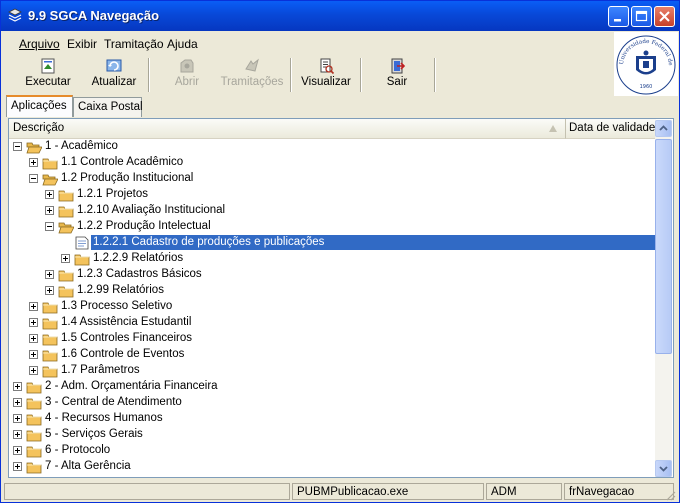 This screenshot has width=680, height=503. I want to click on tree-node-label: 6 - Protocolo, so click(78, 450).